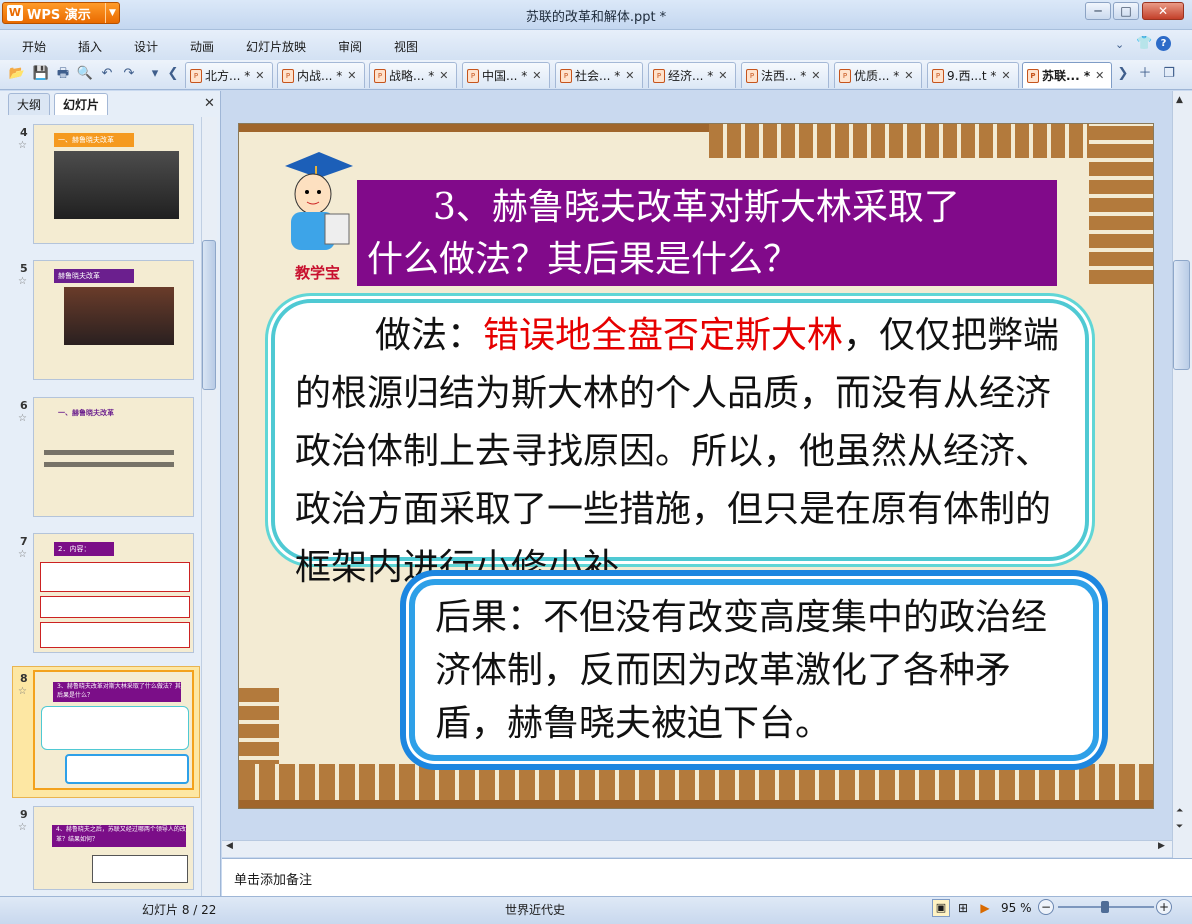 Image resolution: width=1192 pixels, height=924 pixels. What do you see at coordinates (85, 74) in the screenshot?
I see `print-preview-icon: 🔍` at bounding box center [85, 74].